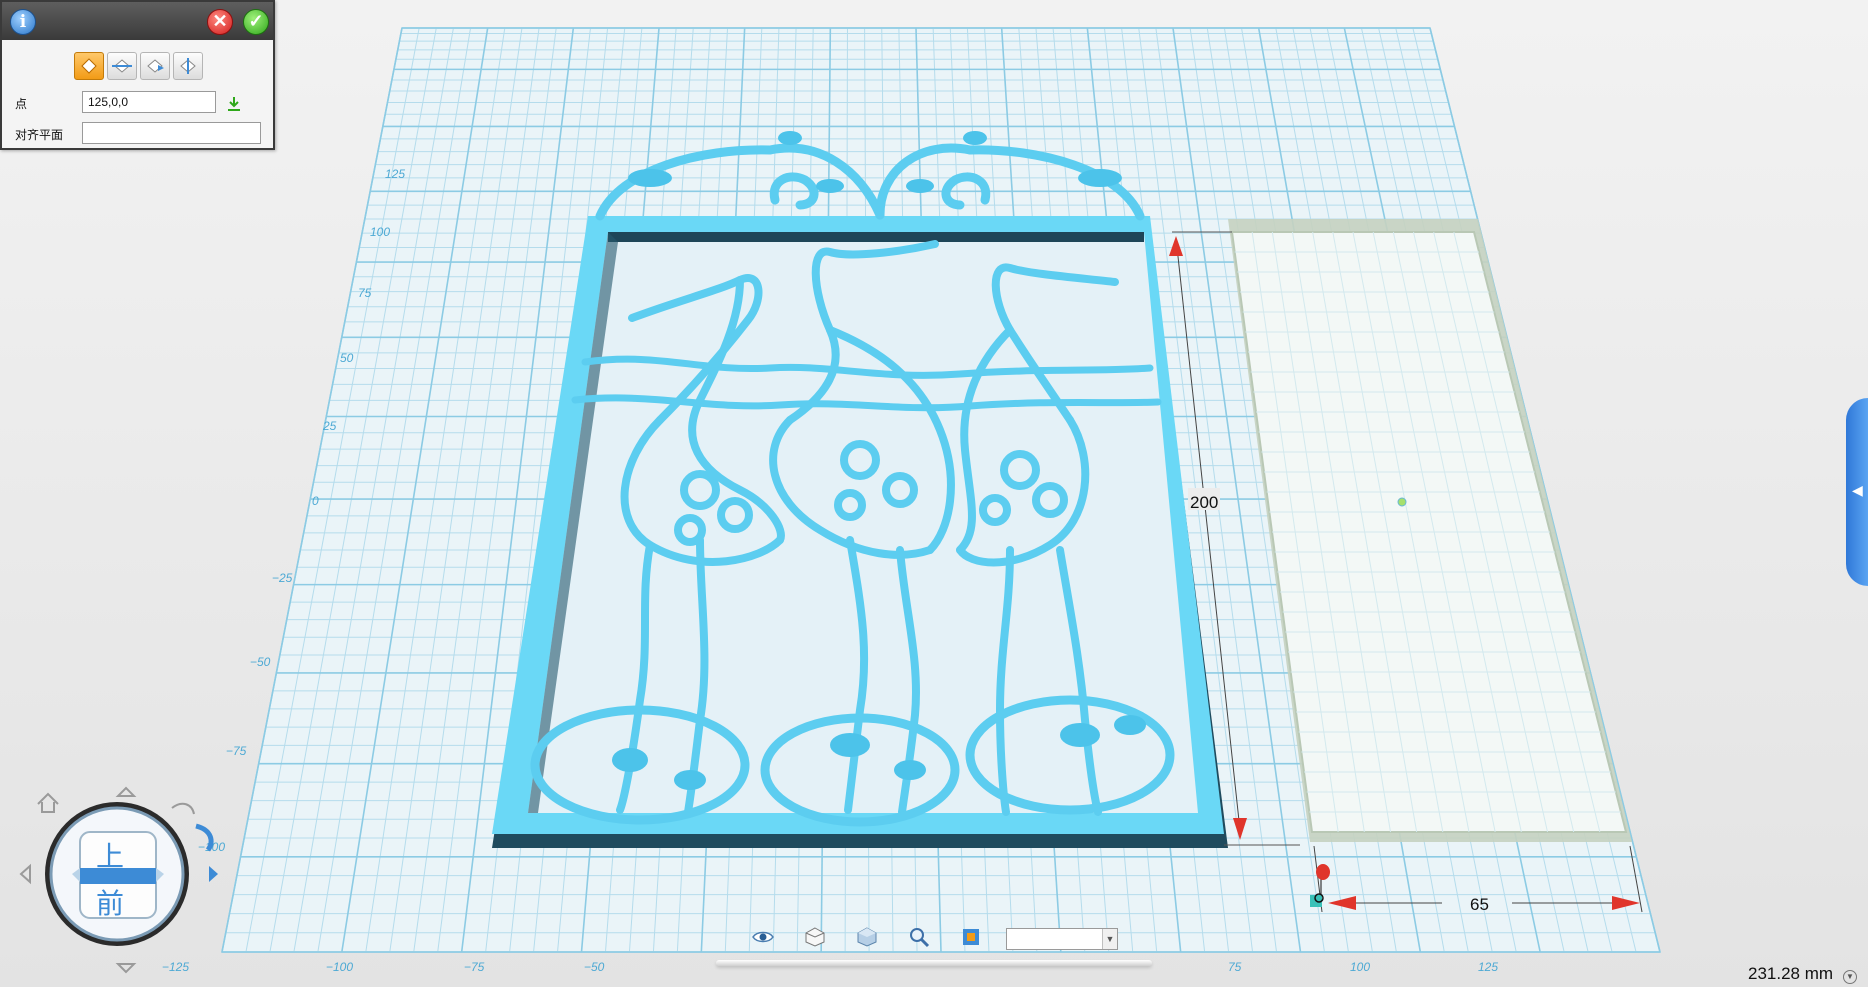  Describe the element at coordinates (1109, 939) in the screenshot. I see `chevron-down-icon: ▼` at that location.